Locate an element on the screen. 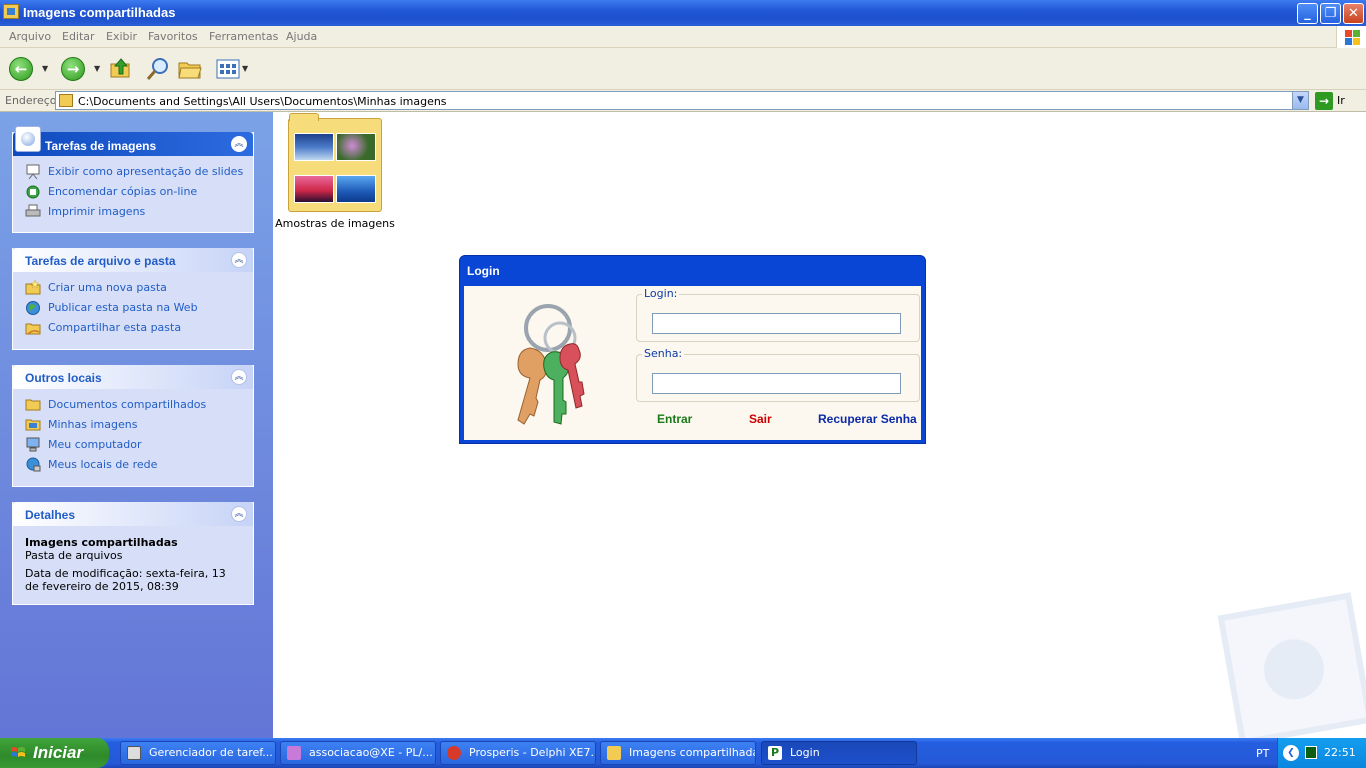 Image resolution: width=1366 pixels, height=768 pixels. tray-app-icon is located at coordinates (1311, 752).